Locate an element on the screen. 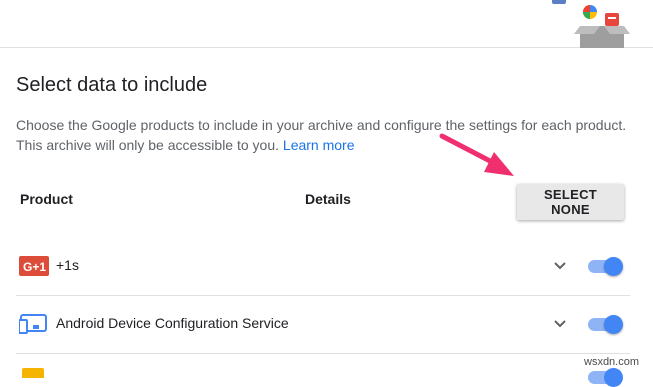 This screenshot has width=653, height=387. google-plus-one-icon: G+1 is located at coordinates (34, 266).